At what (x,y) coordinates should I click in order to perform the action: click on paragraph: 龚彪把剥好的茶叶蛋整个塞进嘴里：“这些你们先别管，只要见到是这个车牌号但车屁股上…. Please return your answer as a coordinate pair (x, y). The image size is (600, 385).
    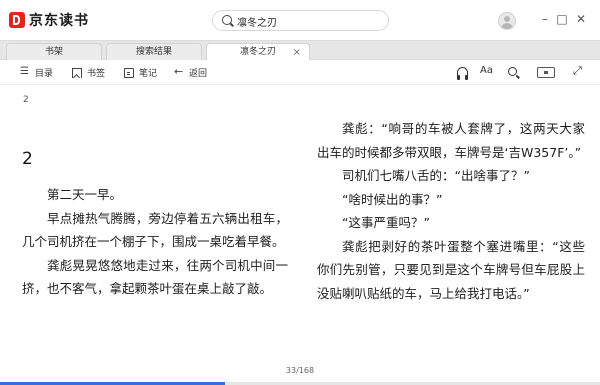
    Looking at the image, I should click on (451, 269).